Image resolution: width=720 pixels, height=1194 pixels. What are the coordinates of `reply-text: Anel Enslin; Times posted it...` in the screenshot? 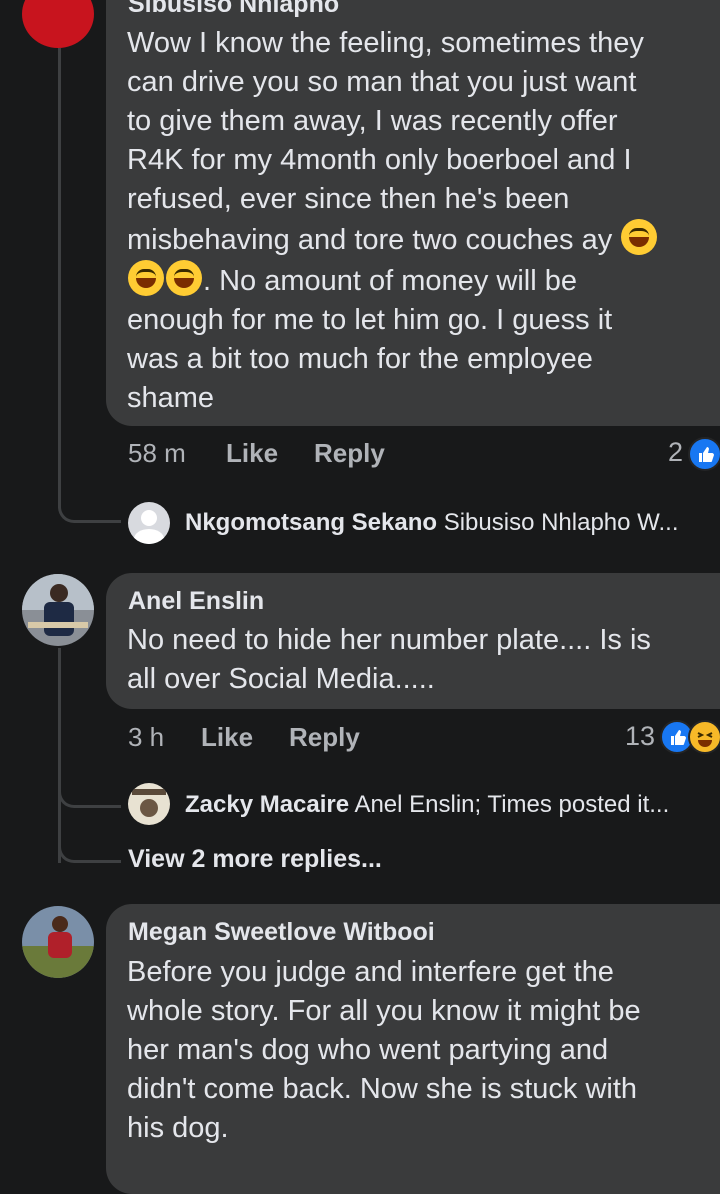 It's located at (512, 804).